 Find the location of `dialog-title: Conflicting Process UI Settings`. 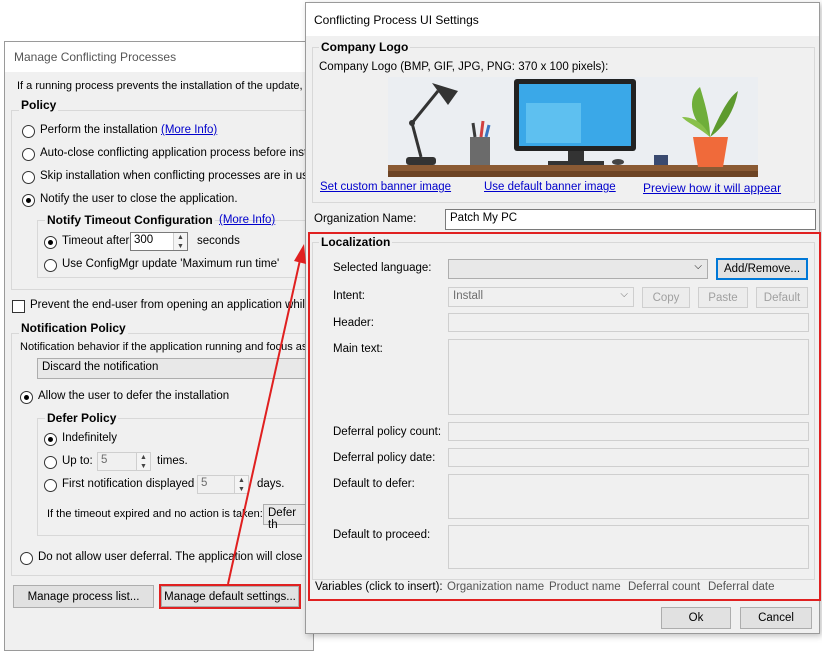

dialog-title: Conflicting Process UI Settings is located at coordinates (396, 20).